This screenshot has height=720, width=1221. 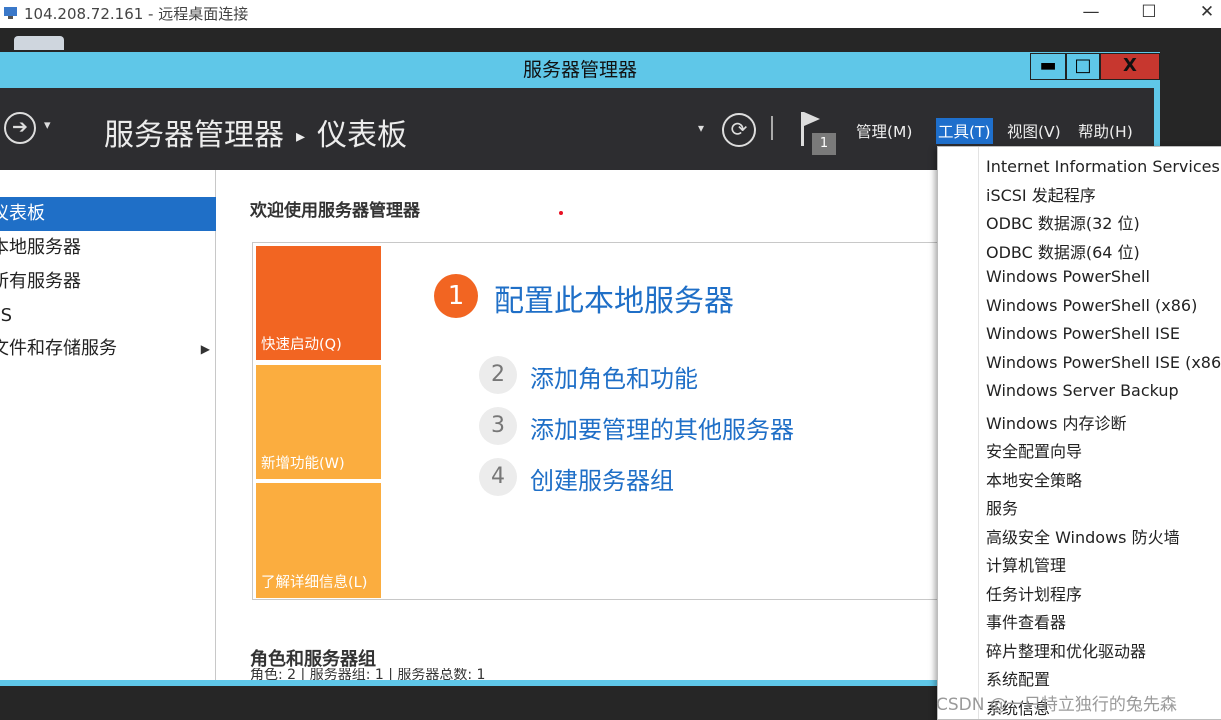 What do you see at coordinates (824, 144) in the screenshot?
I see `notification-count-badge: 1` at bounding box center [824, 144].